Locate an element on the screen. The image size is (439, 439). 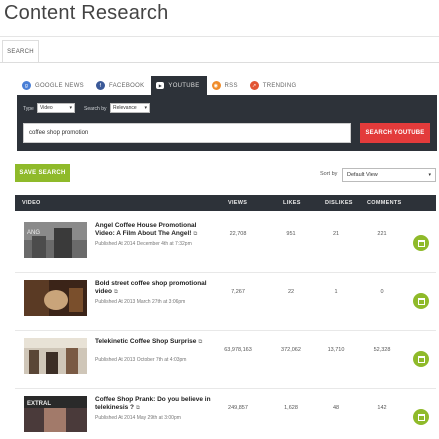
search-by-label: Search by is located at coordinates (95, 109).